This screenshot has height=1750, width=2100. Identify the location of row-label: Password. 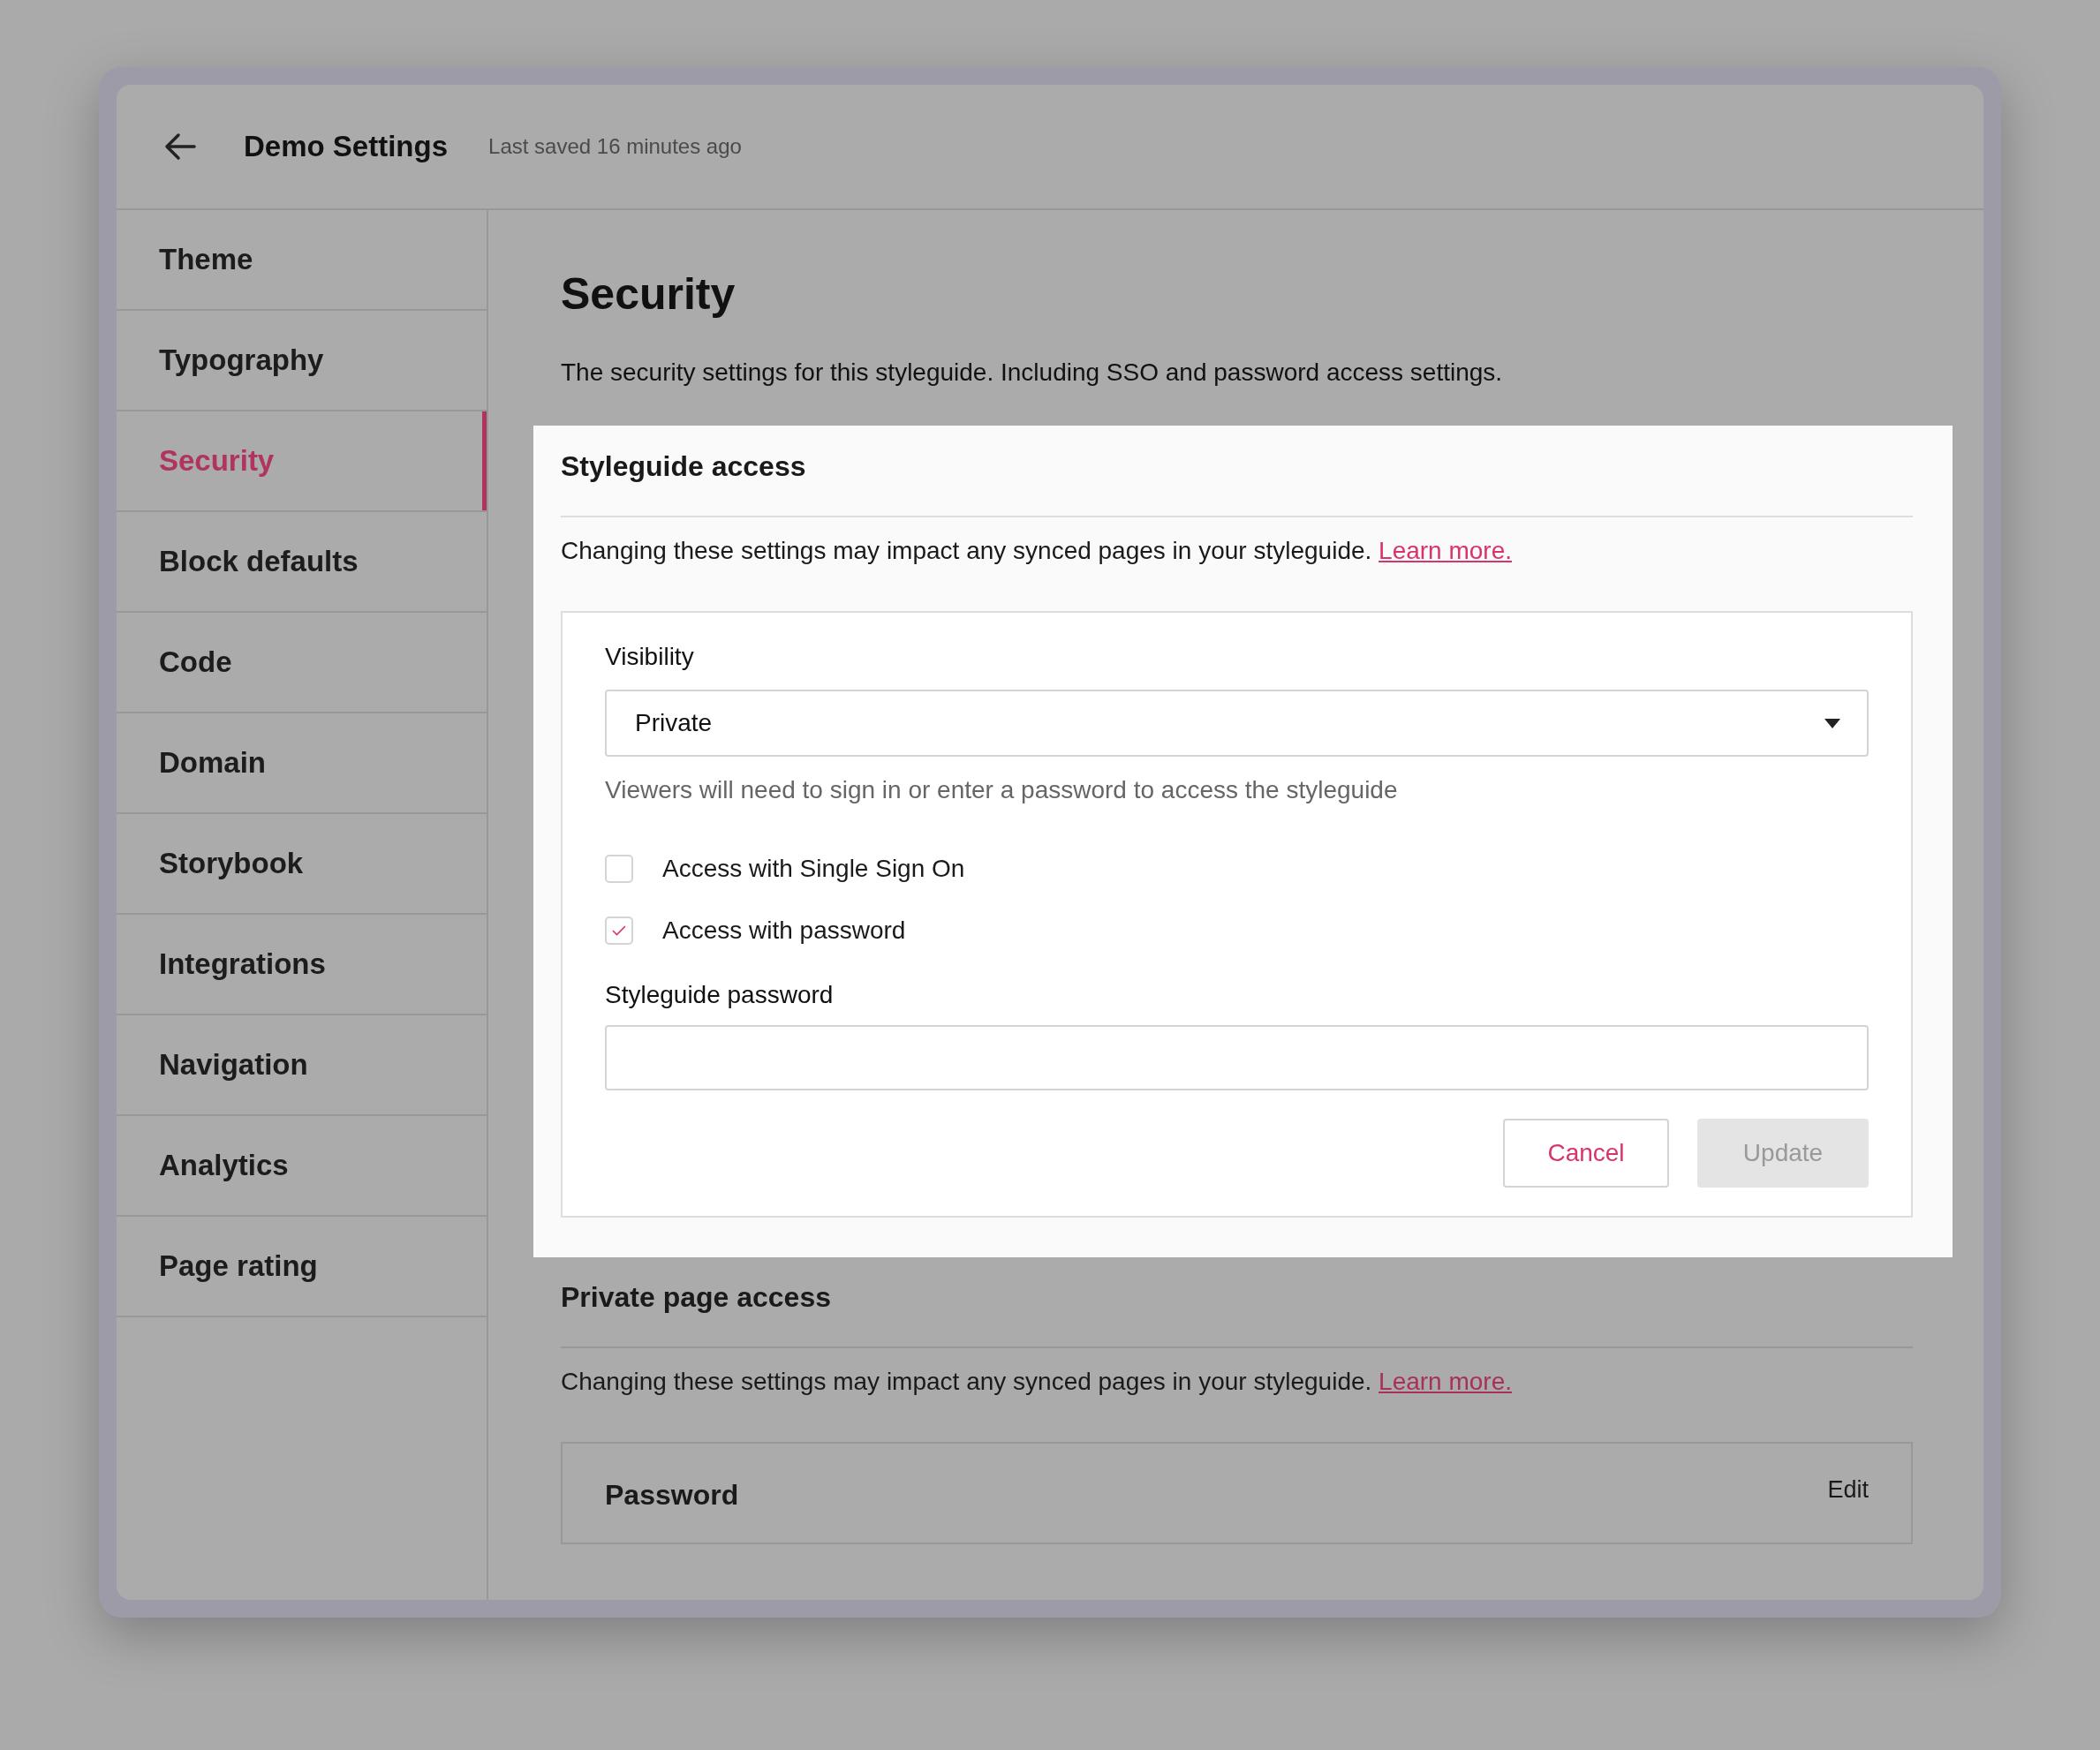
(672, 1495).